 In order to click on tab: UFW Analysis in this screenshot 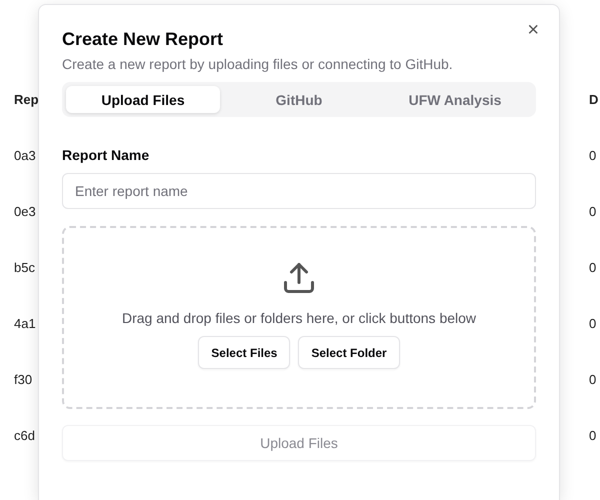, I will do `click(455, 99)`.